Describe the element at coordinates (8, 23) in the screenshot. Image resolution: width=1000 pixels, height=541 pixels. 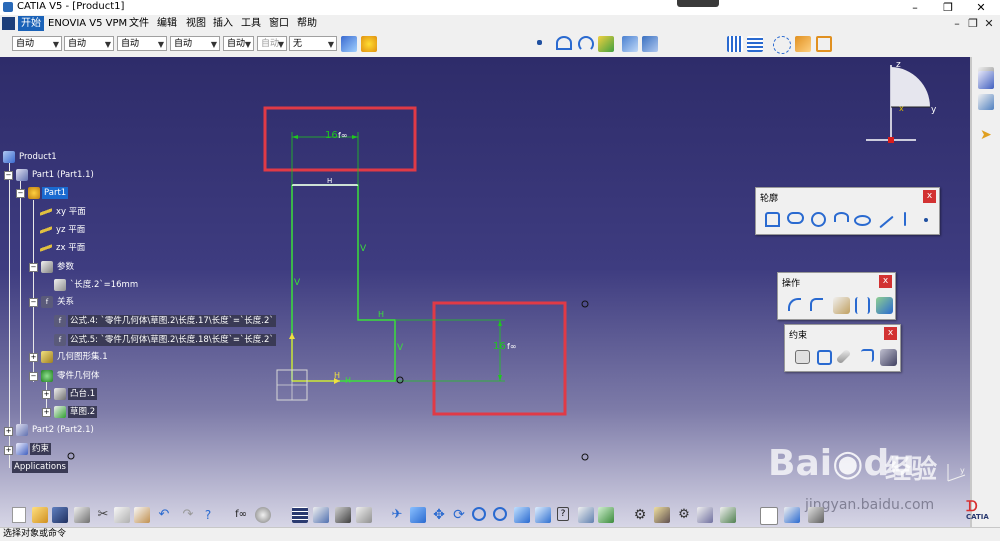
I see `catia-menu-icon` at that location.